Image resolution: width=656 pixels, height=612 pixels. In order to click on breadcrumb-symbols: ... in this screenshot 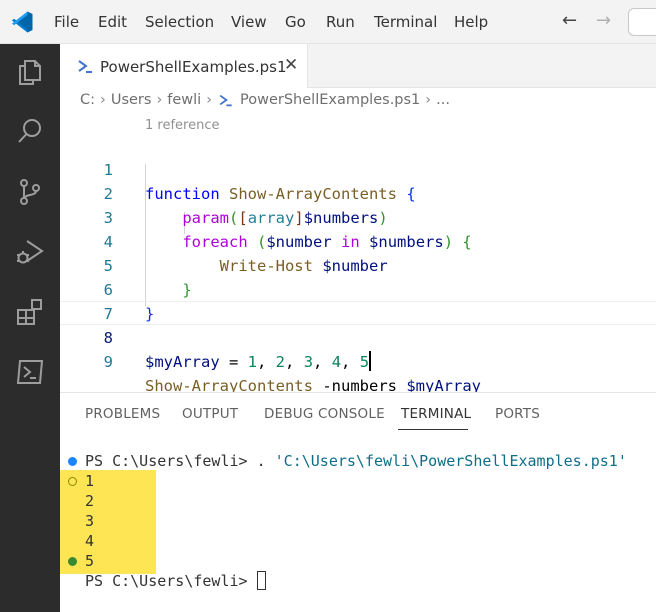, I will do `click(443, 100)`.